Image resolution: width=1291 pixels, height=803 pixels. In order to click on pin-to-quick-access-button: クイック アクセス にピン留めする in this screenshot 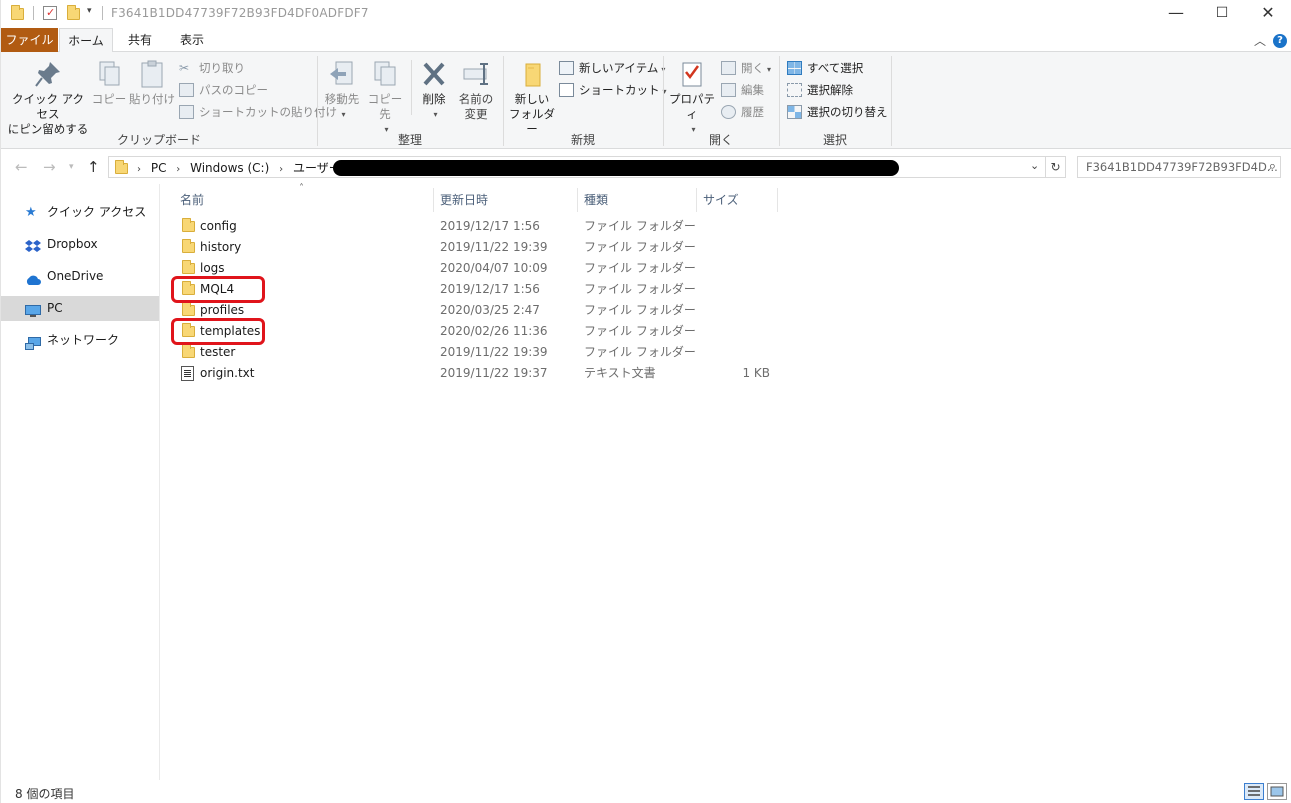, I will do `click(48, 97)`.